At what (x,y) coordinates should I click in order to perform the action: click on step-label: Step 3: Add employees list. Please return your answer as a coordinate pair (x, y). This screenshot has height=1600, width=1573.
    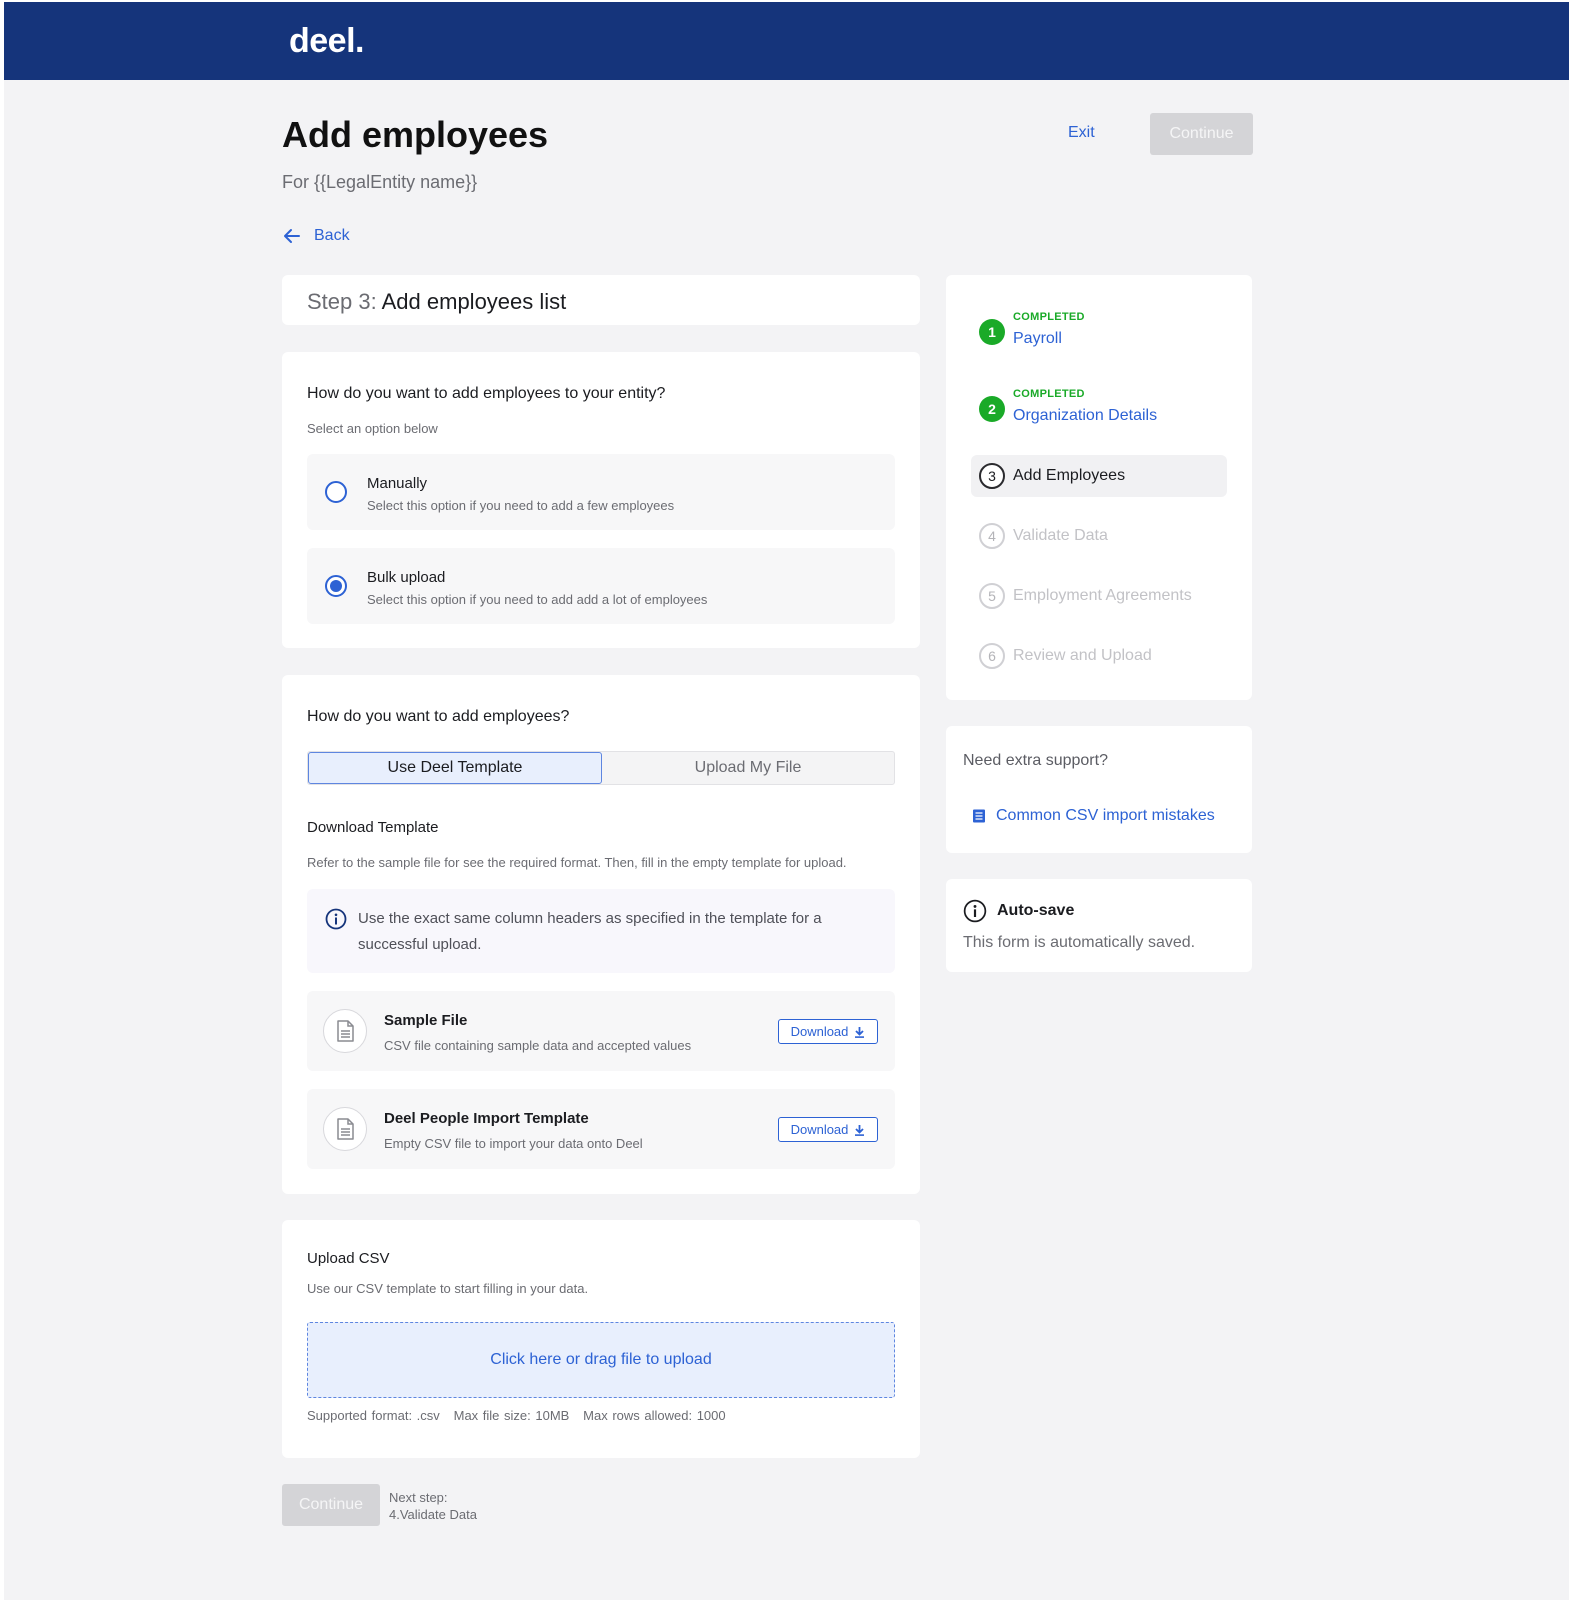
    Looking at the image, I should click on (436, 302).